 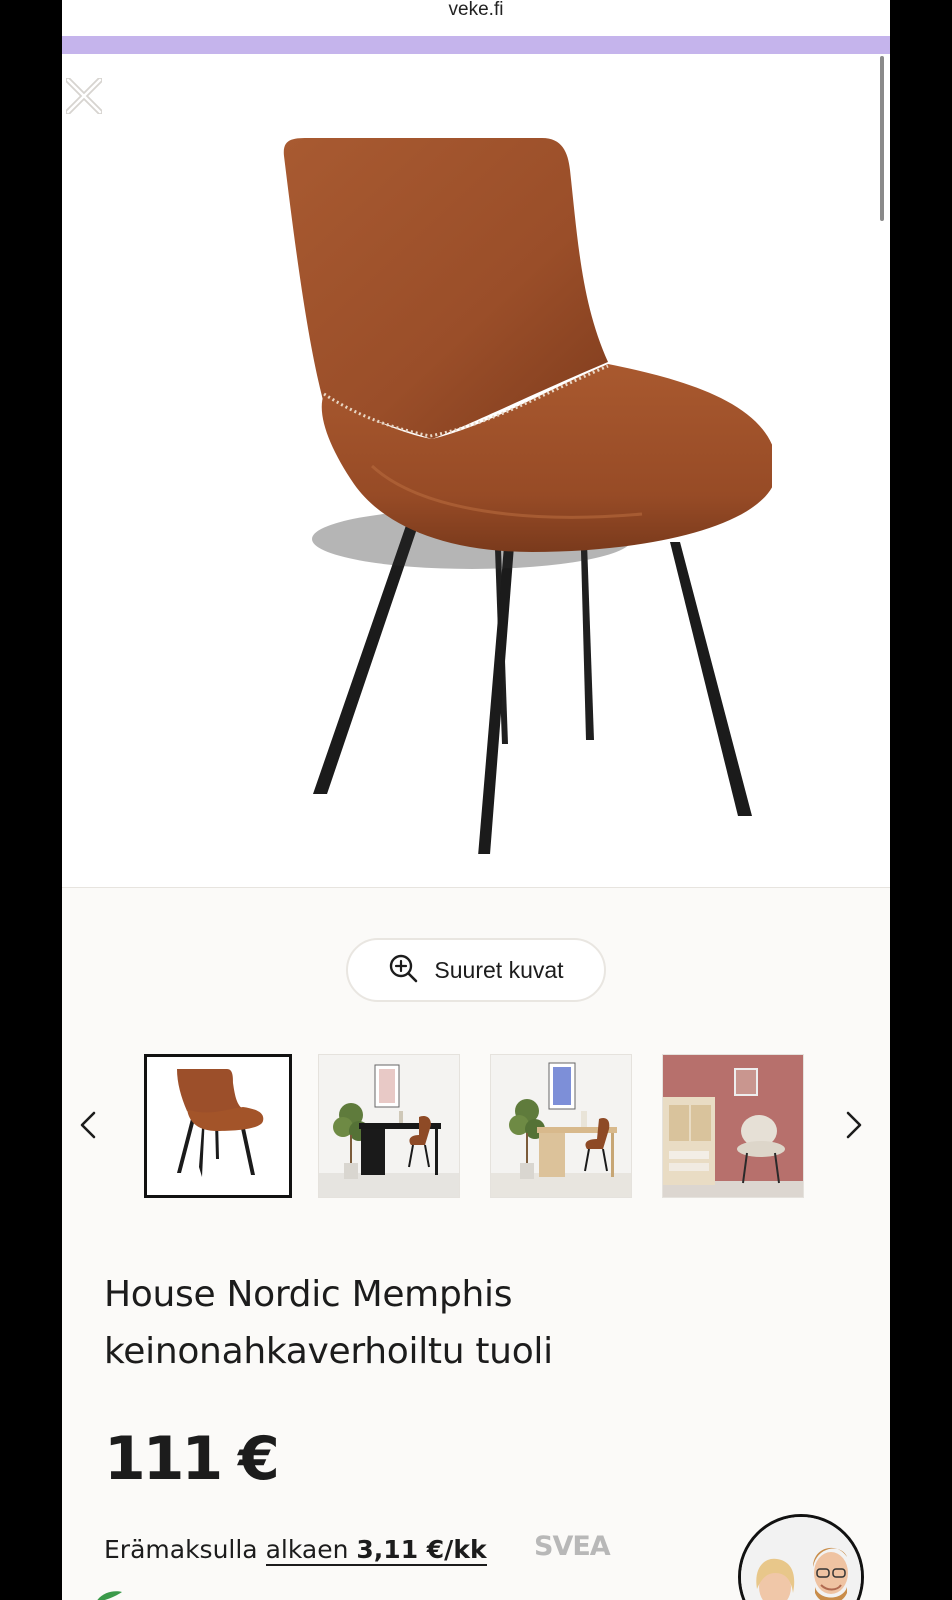 What do you see at coordinates (403, 970) in the screenshot?
I see `zoom-in-icon` at bounding box center [403, 970].